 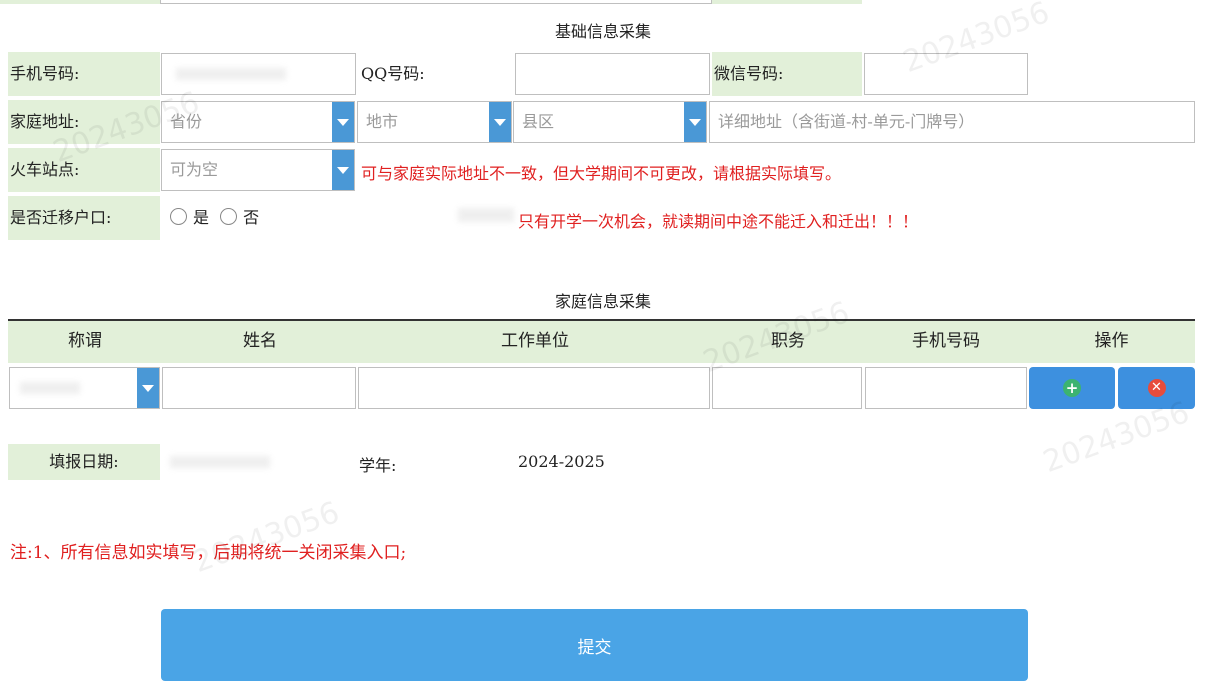 What do you see at coordinates (602, 301) in the screenshot?
I see `family-info-title: 家庭信息采集` at bounding box center [602, 301].